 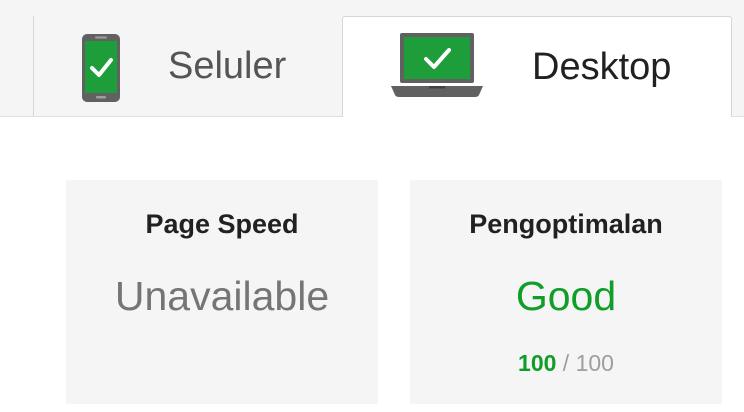 I want to click on tab-desktop-label: Desktop, so click(x=602, y=67).